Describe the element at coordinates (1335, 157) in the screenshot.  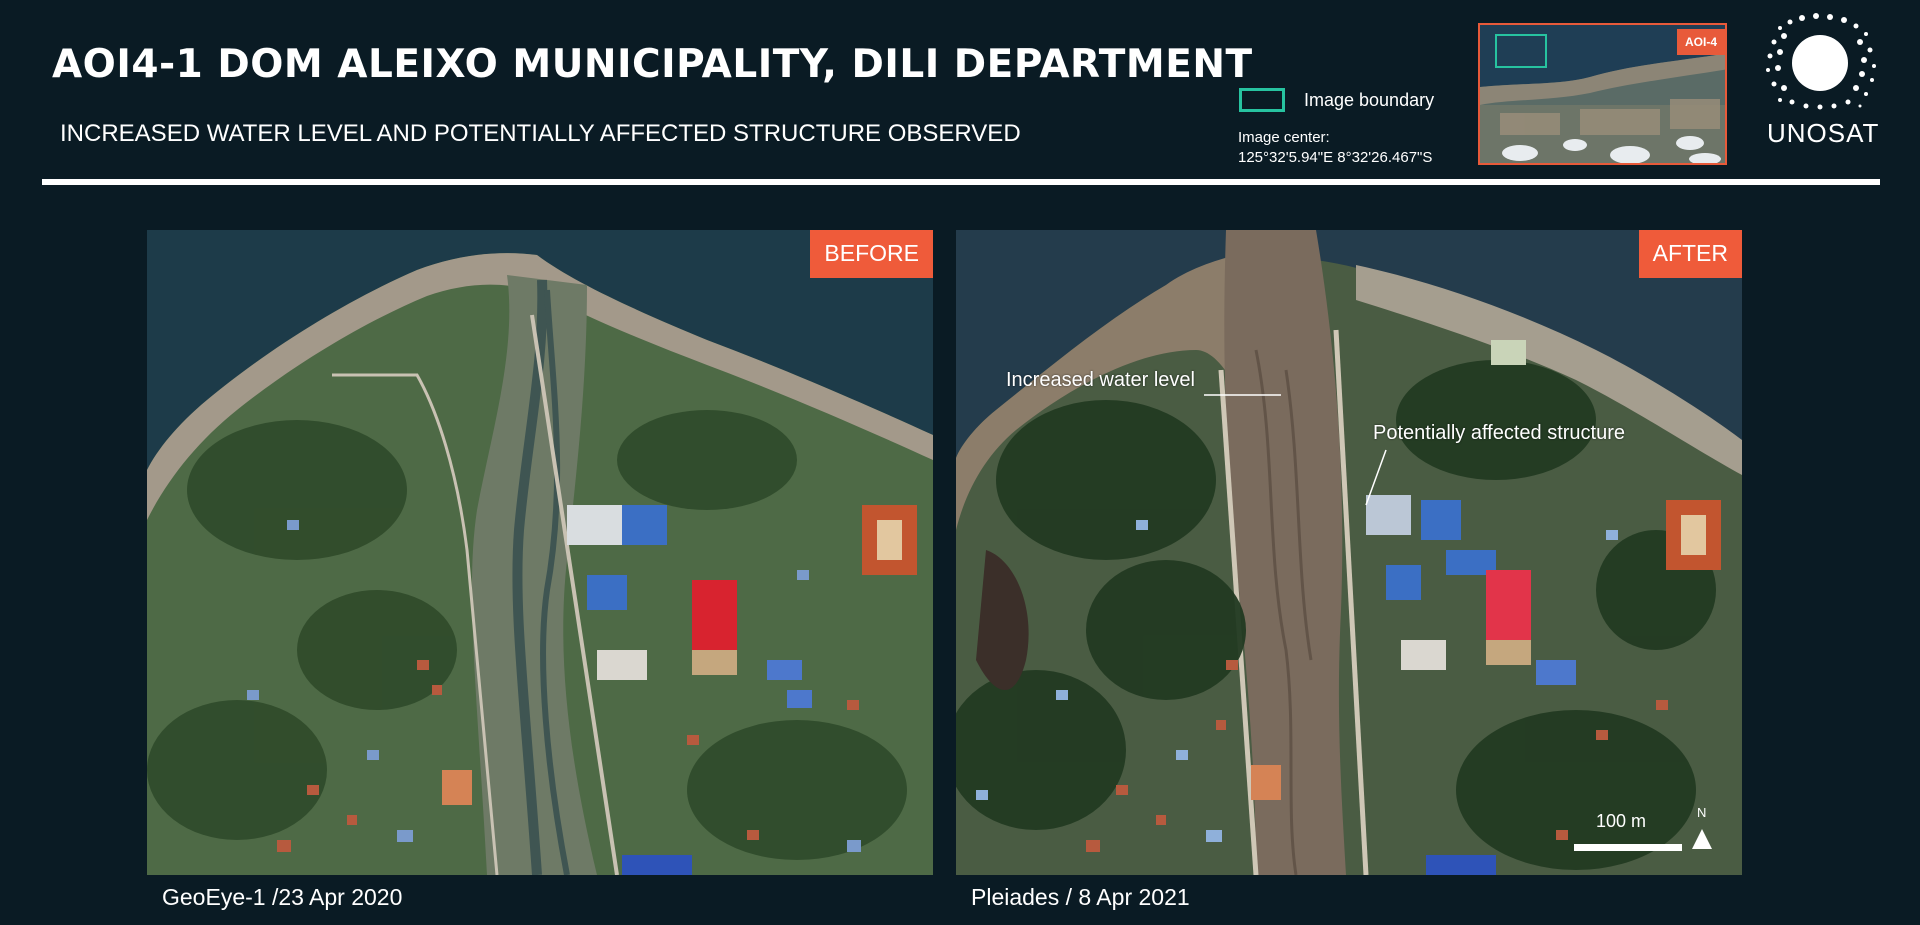
I see `image-center-coordinates: 125°32'5.94"E 8°32'26.467"S` at that location.